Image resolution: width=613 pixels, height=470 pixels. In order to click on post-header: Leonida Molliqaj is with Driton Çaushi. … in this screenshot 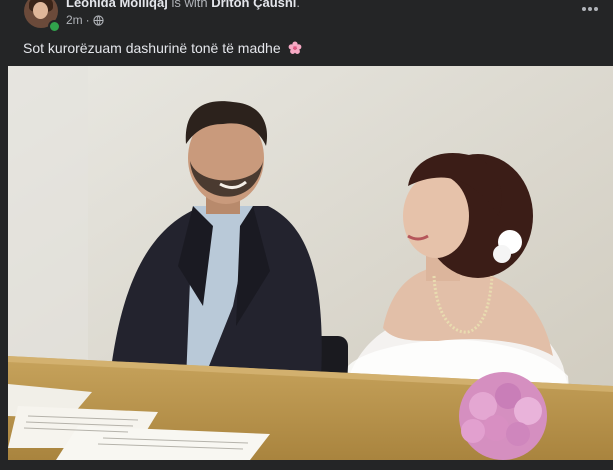, I will do `click(306, 16)`.